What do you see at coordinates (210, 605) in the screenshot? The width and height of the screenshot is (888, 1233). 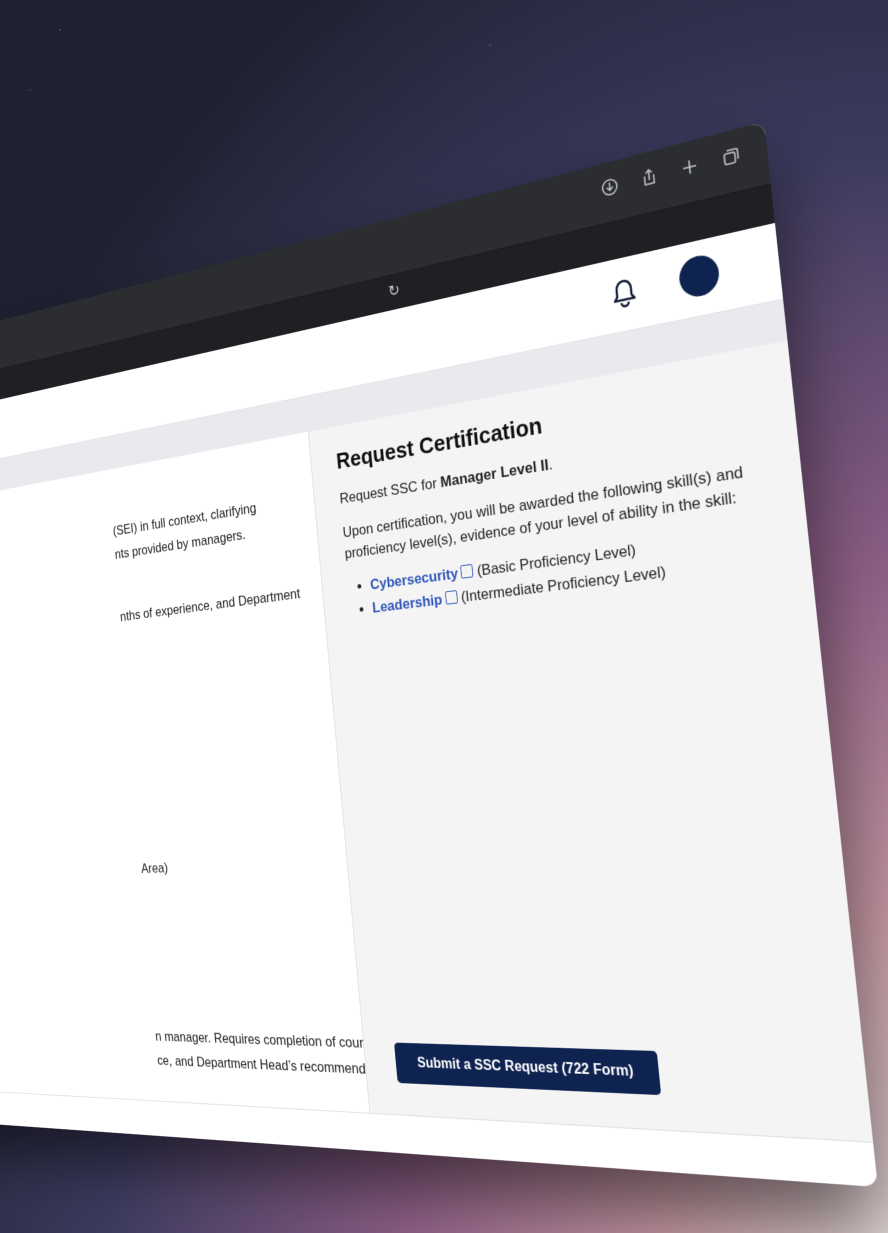 I see `description-line: nths of experience, and Department` at bounding box center [210, 605].